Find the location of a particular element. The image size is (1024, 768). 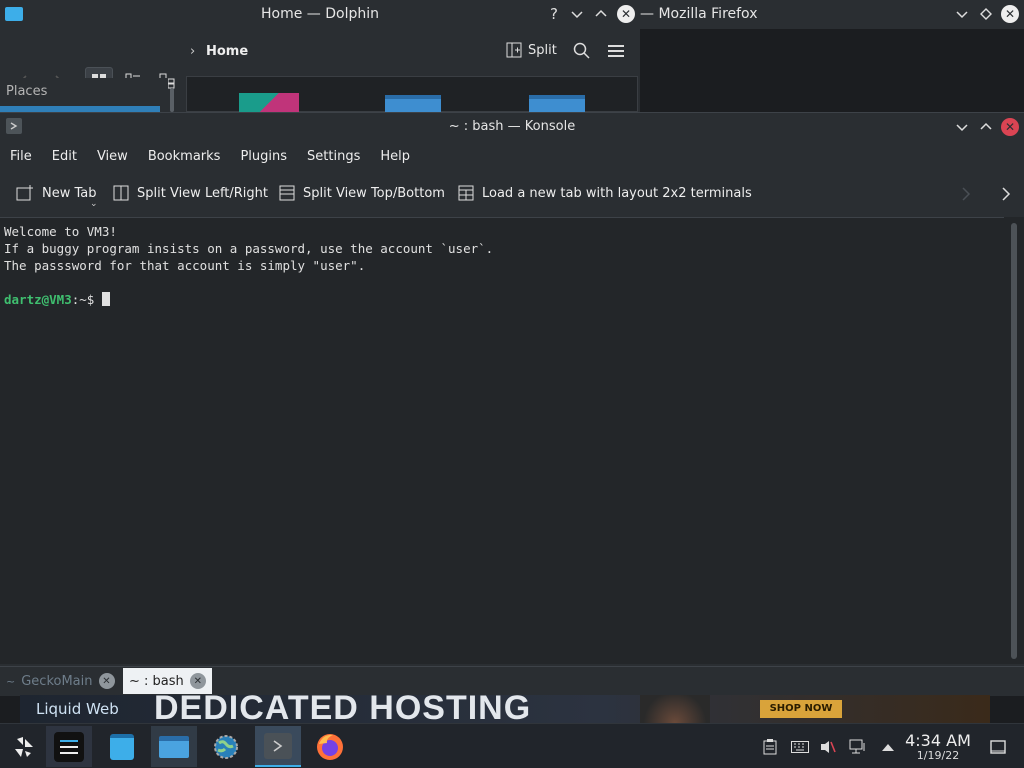

keyboard-icon is located at coordinates (800, 747).